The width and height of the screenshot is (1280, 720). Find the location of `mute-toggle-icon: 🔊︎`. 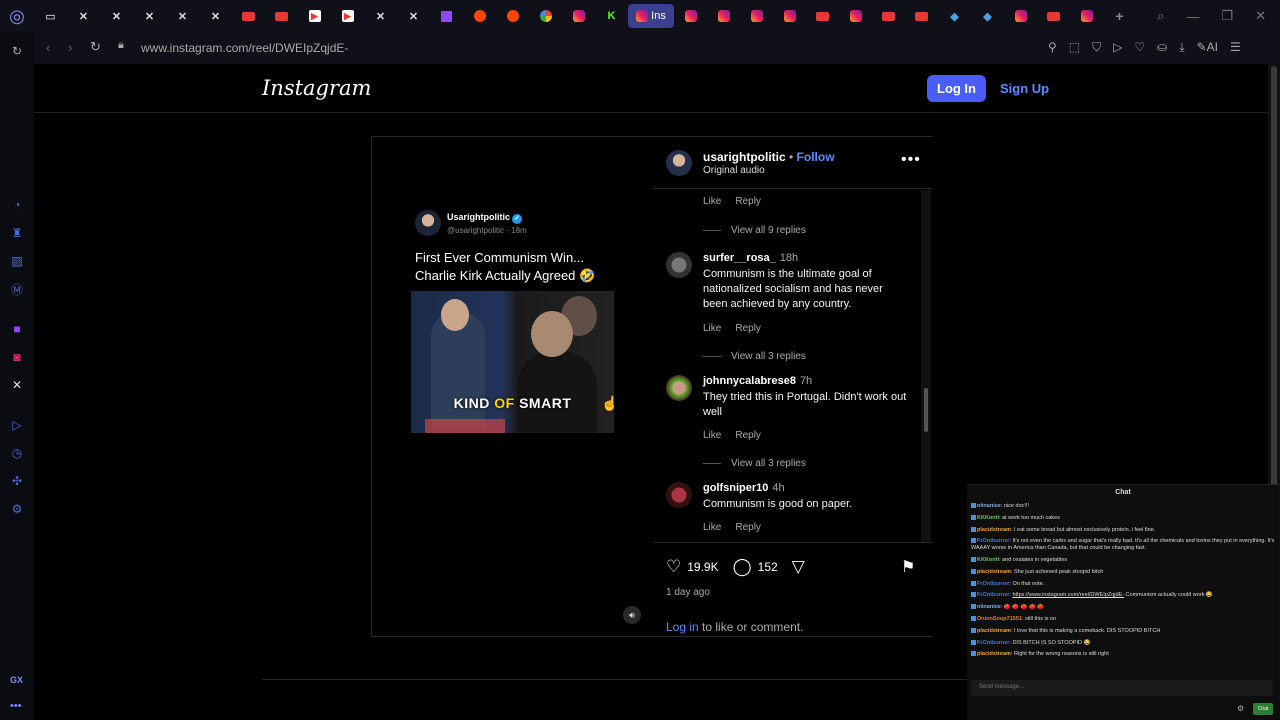

mute-toggle-icon: 🔊︎ is located at coordinates (632, 615).